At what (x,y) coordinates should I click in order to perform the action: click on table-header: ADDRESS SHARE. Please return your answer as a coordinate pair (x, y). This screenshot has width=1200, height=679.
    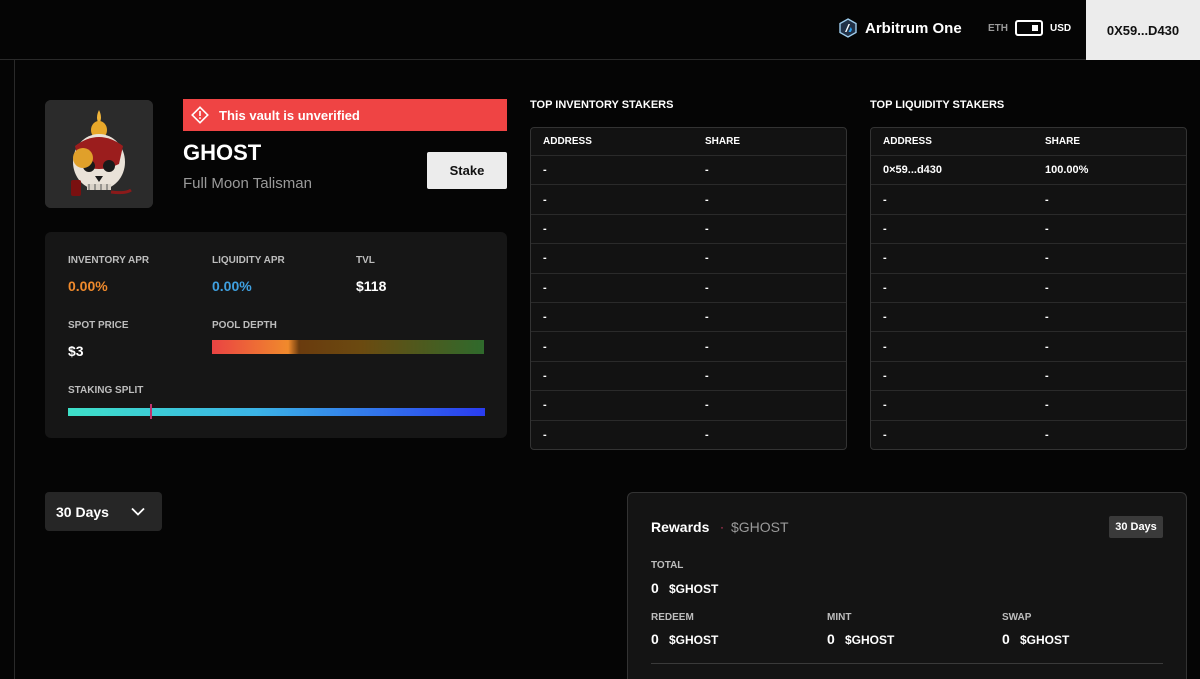
    Looking at the image, I should click on (688, 141).